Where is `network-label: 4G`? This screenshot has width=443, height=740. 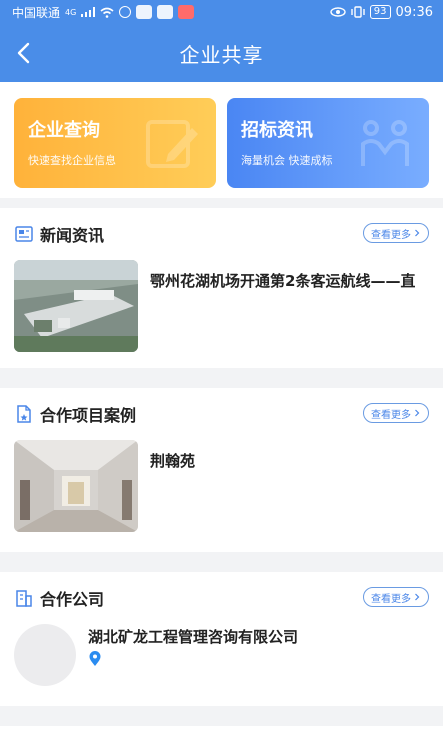 network-label: 4G is located at coordinates (71, 12).